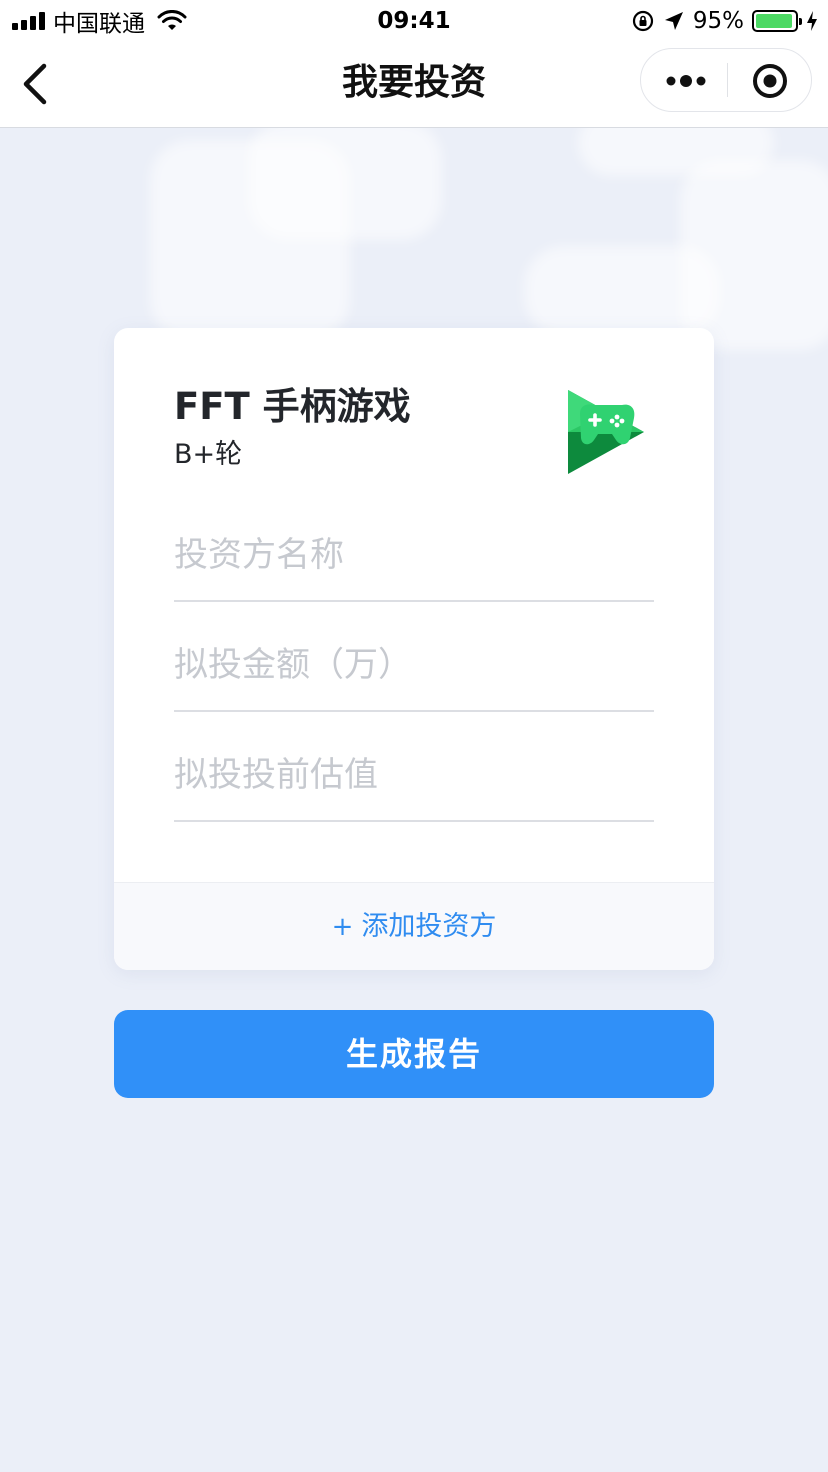 The width and height of the screenshot is (828, 1472). I want to click on company-name: FFT 手柄游戏, so click(292, 406).